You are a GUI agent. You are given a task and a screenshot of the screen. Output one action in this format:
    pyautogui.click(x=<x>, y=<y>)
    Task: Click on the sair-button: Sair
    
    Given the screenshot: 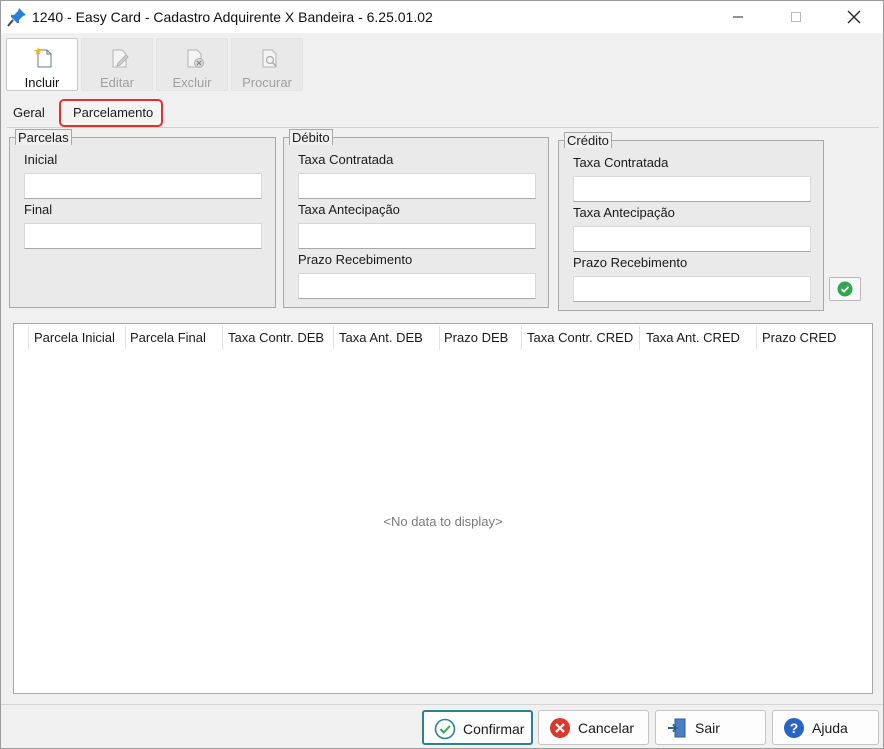 What is the action you would take?
    pyautogui.click(x=710, y=727)
    